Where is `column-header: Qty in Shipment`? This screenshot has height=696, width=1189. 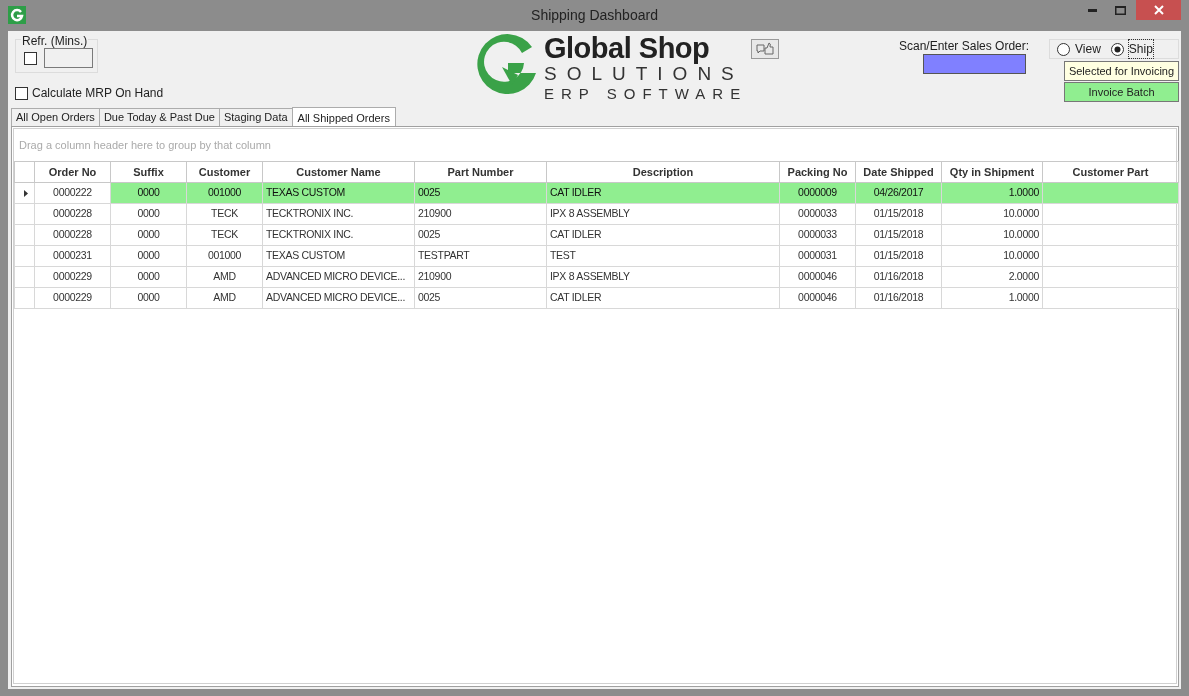 column-header: Qty in Shipment is located at coordinates (992, 172).